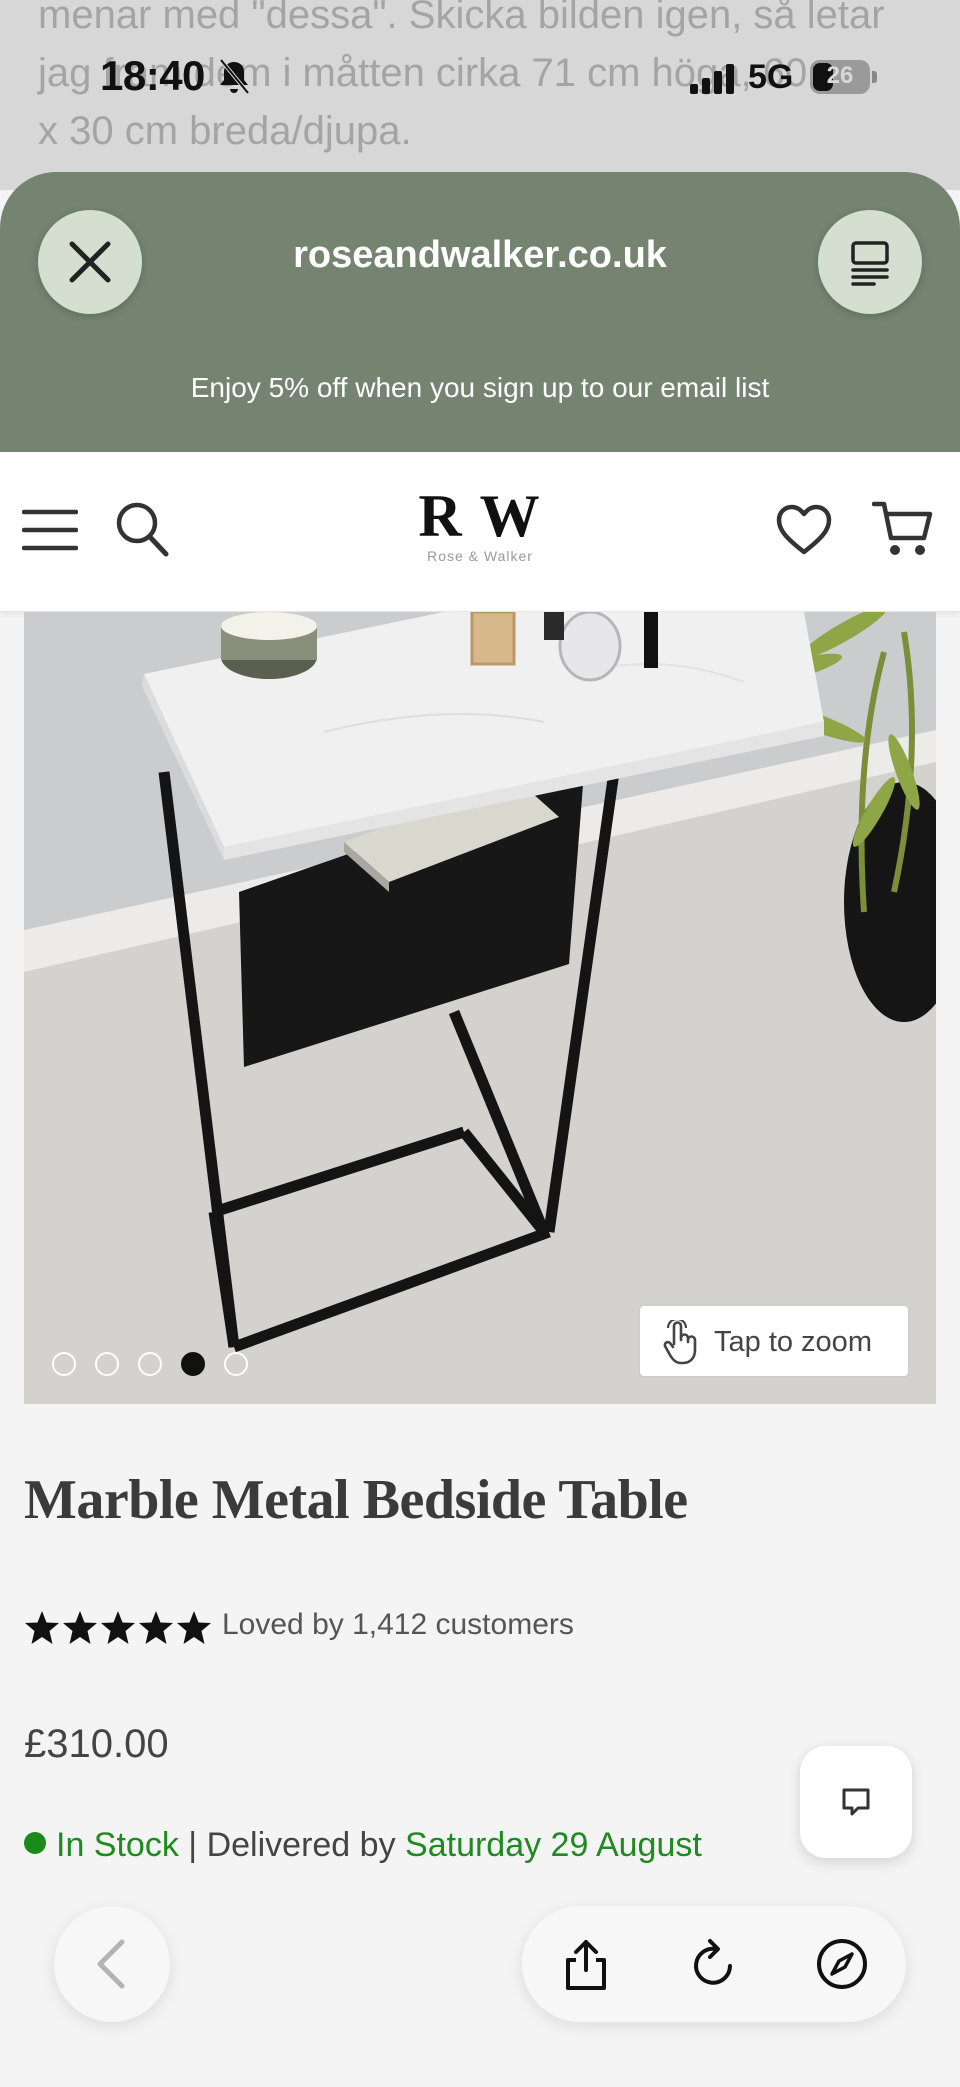  I want to click on back-button, so click(112, 1964).